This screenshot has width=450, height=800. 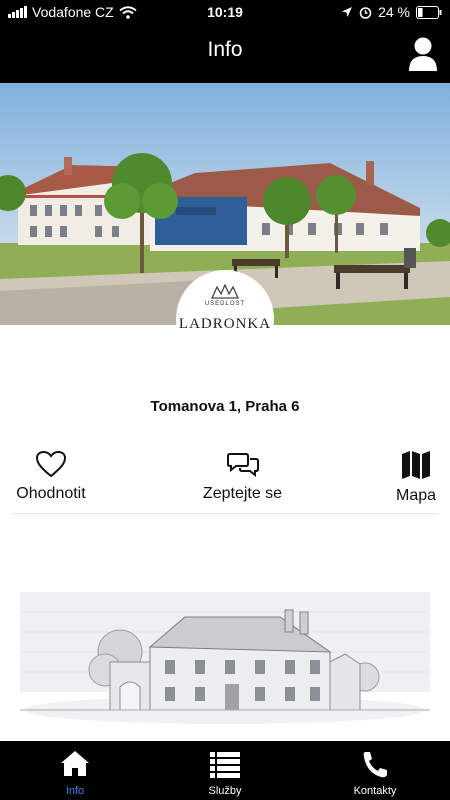 I want to click on tab-contacts: Kontakty, so click(x=375, y=770).